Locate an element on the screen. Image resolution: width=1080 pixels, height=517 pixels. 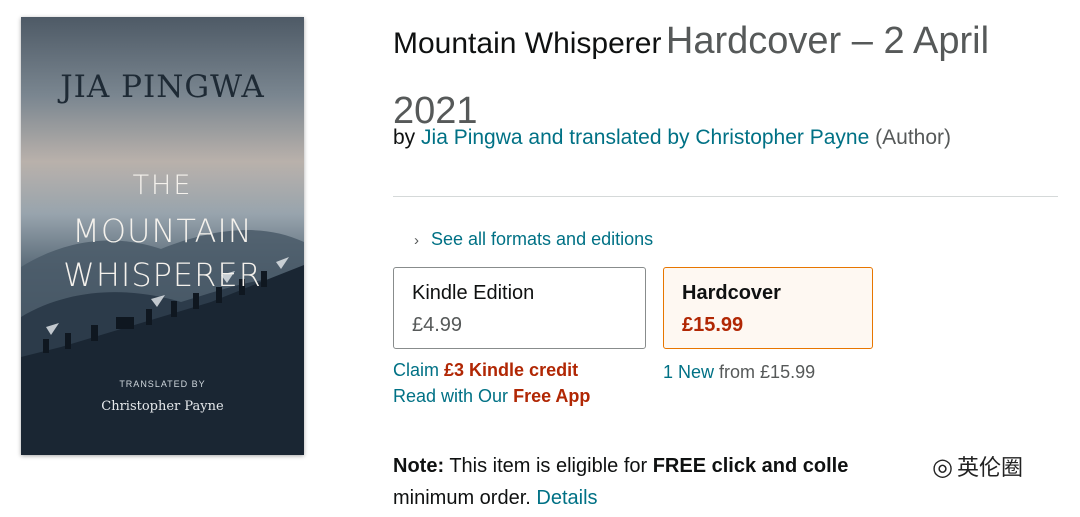
note-text-2: minimum order. is located at coordinates (462, 498).